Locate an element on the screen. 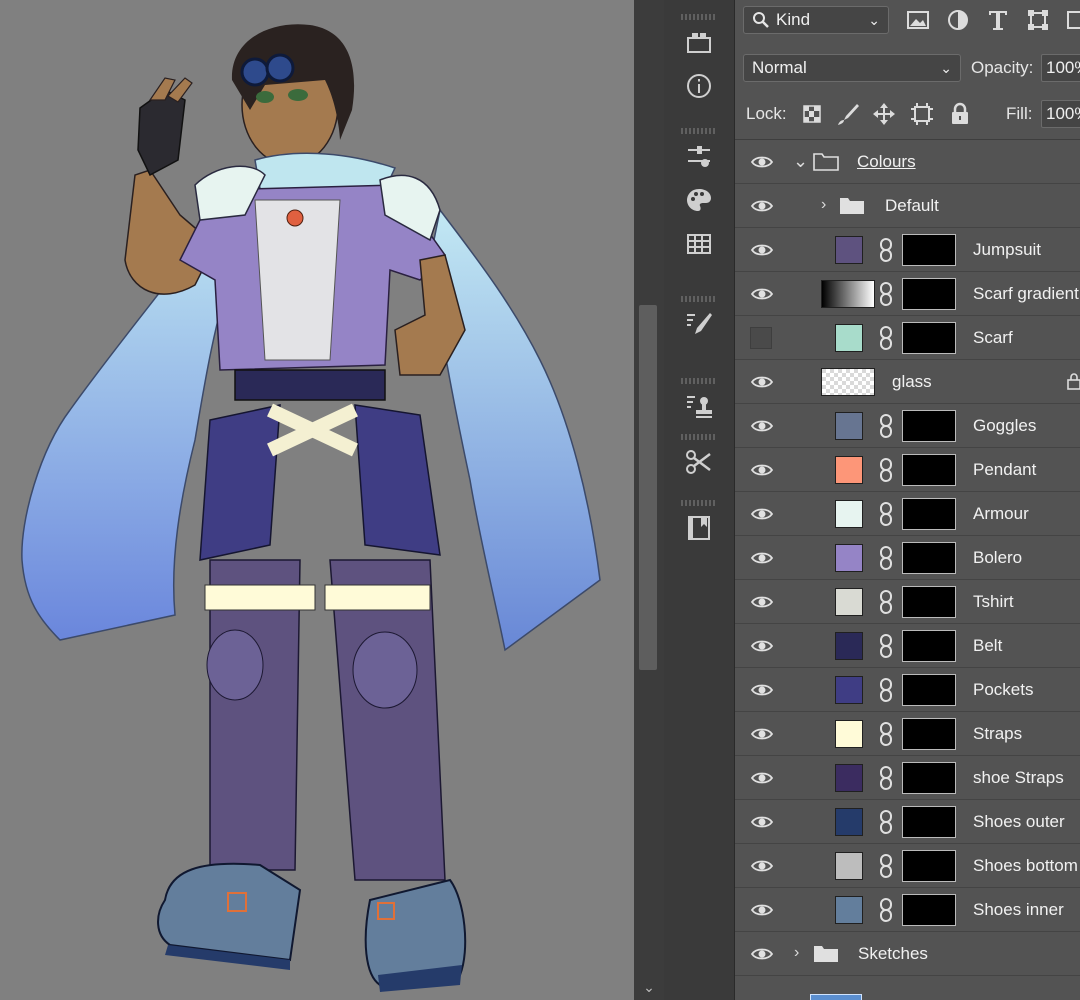 The image size is (1080, 1000). layer-name: Shoes inner is located at coordinates (1018, 910).